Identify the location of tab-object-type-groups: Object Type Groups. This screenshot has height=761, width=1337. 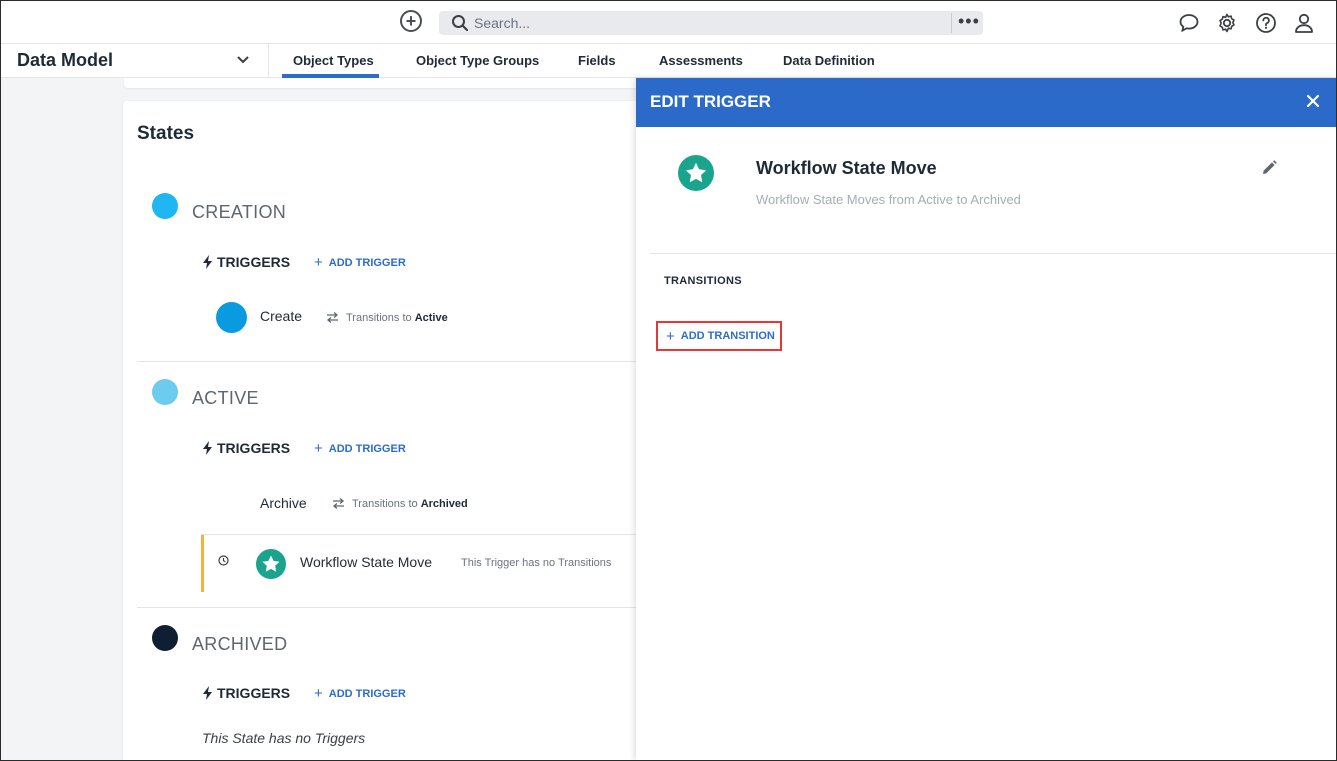
(477, 60).